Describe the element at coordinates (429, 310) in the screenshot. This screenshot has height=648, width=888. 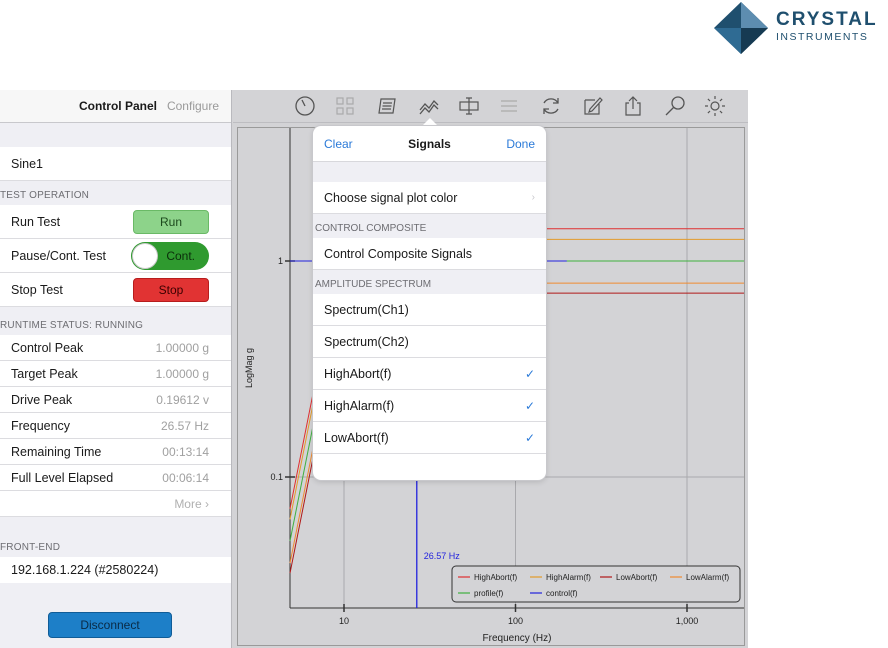
I see `signal-row-spectrum-ch1: Spectrum(Ch1)` at that location.